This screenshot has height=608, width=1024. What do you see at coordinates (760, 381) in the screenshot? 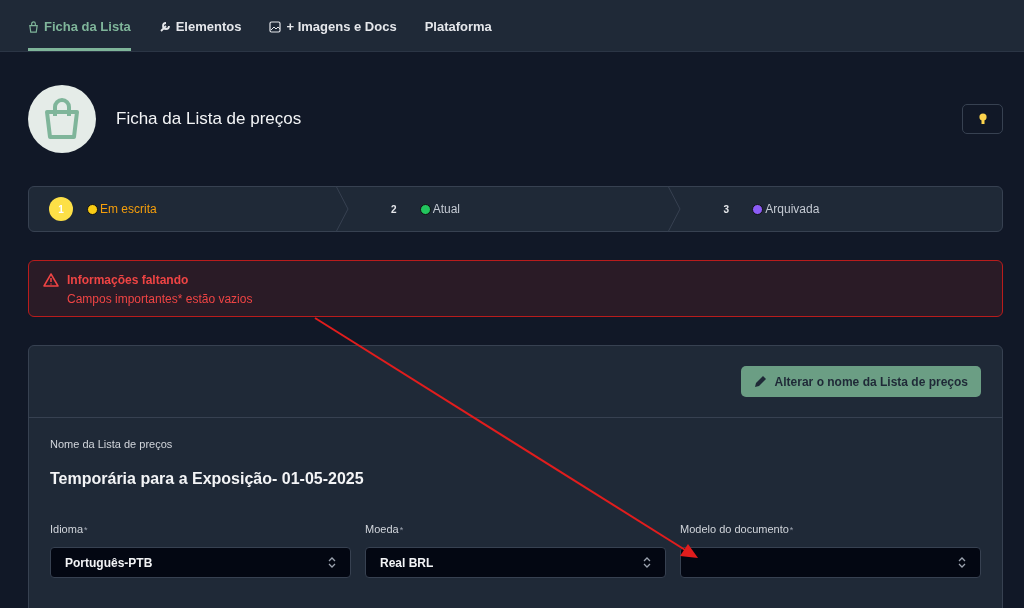
I see `pencil-icon` at bounding box center [760, 381].